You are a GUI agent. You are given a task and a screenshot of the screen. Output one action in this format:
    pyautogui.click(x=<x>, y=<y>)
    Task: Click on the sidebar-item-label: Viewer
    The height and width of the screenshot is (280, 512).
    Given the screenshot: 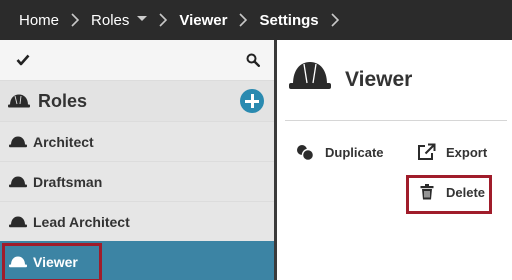 What is the action you would take?
    pyautogui.click(x=55, y=262)
    